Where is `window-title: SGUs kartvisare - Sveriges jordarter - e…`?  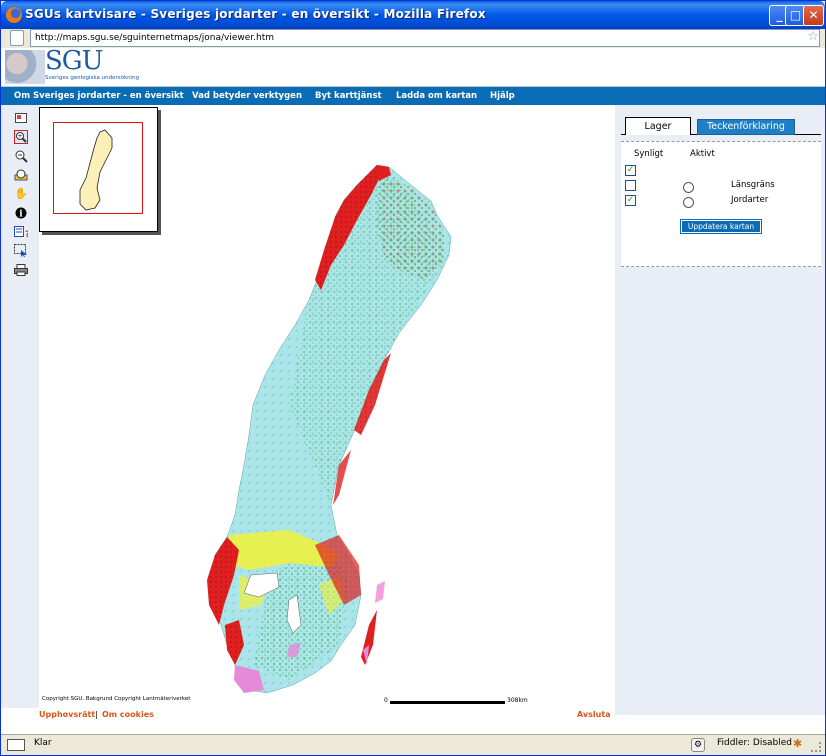 window-title: SGUs kartvisare - Sveriges jordarter - e… is located at coordinates (255, 14).